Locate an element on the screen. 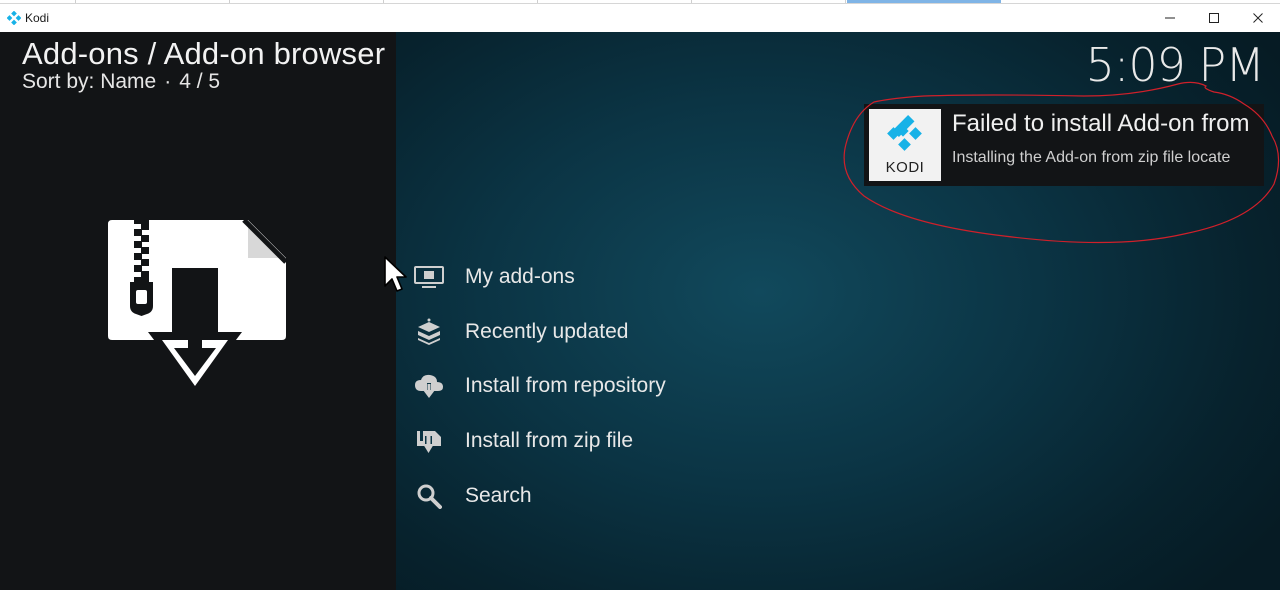 This screenshot has height=590, width=1280. menu-item-label: My add-ons is located at coordinates (520, 277).